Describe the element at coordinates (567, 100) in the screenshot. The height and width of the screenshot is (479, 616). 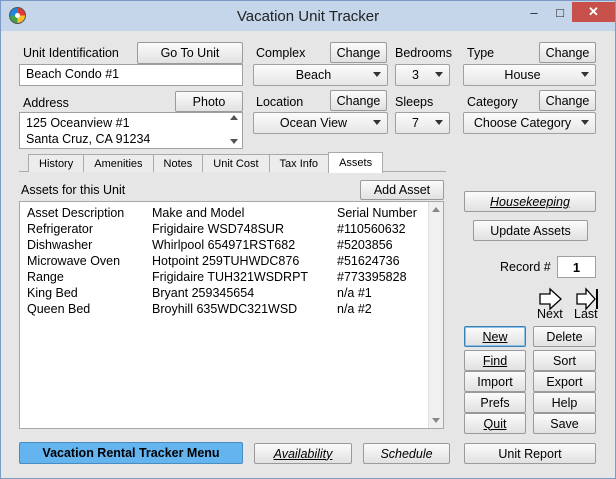
I see `category-change-button: Change` at that location.